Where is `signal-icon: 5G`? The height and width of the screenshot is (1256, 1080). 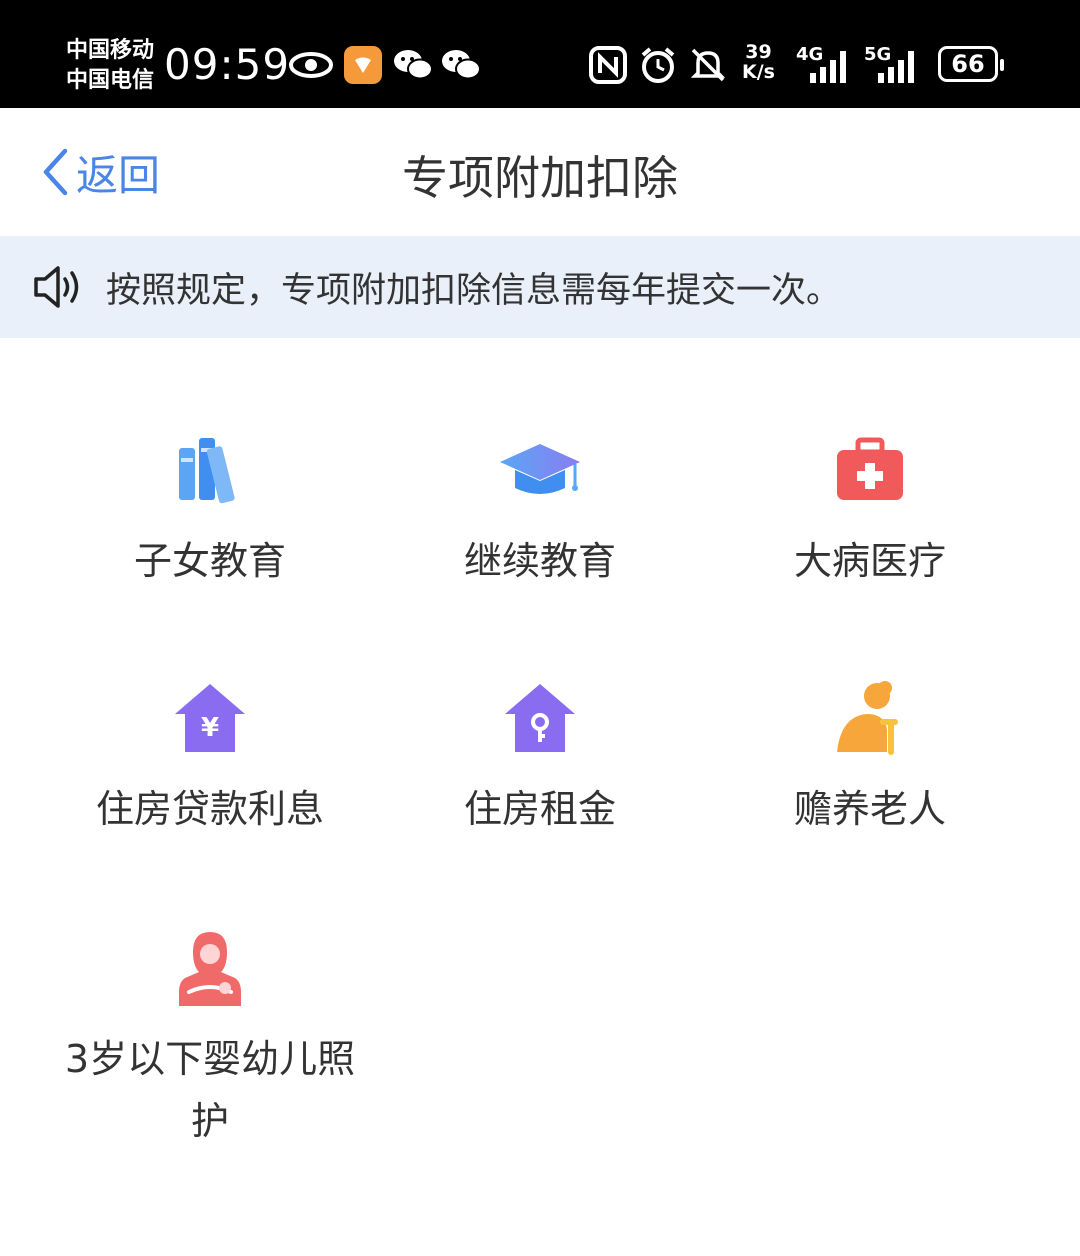 signal-icon: 5G is located at coordinates (893, 65).